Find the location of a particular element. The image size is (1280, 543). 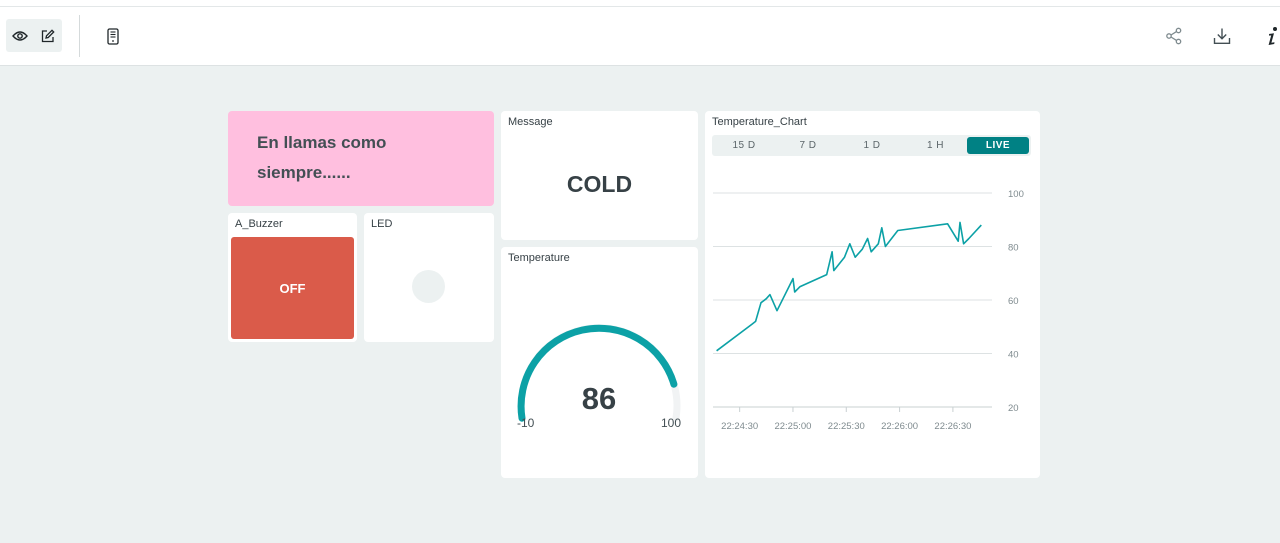

buzzer-title: A_Buzzer is located at coordinates (259, 224).